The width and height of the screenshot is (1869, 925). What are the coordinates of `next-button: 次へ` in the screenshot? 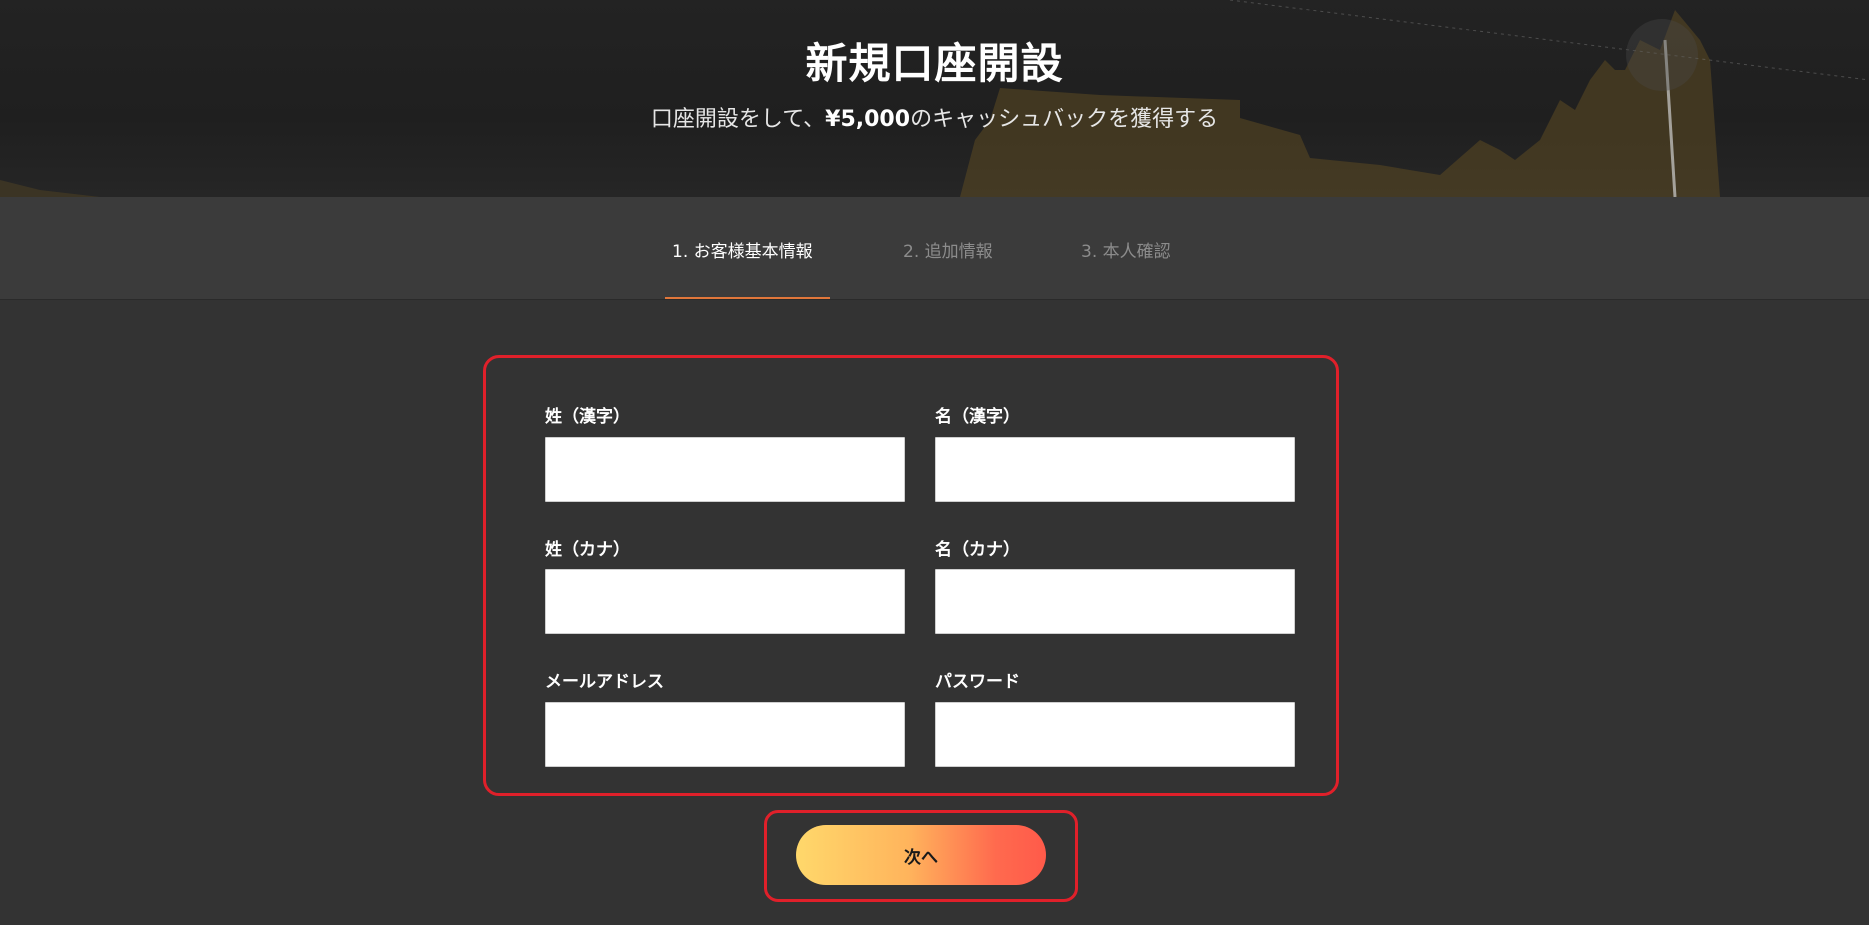 It's located at (921, 855).